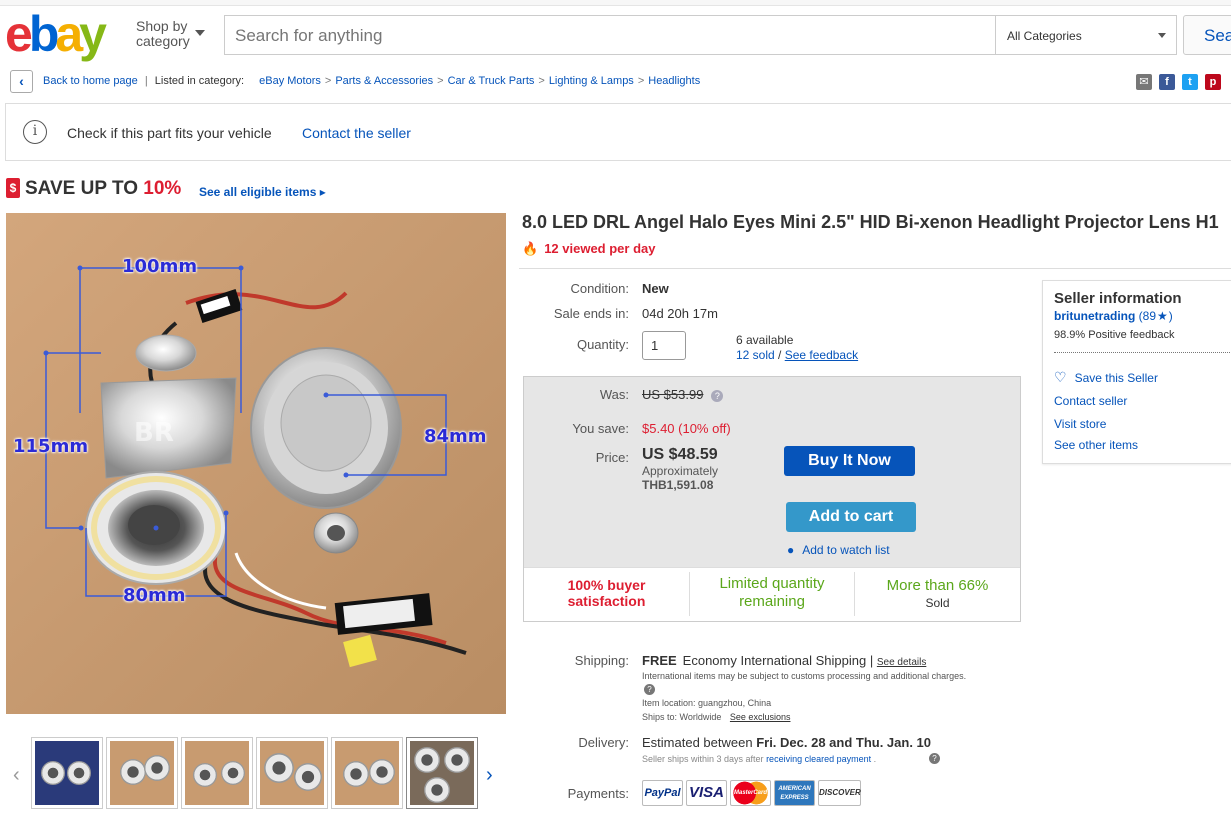 The height and width of the screenshot is (823, 1231). Describe the element at coordinates (598, 793) in the screenshot. I see `payments-label: Payments:` at that location.